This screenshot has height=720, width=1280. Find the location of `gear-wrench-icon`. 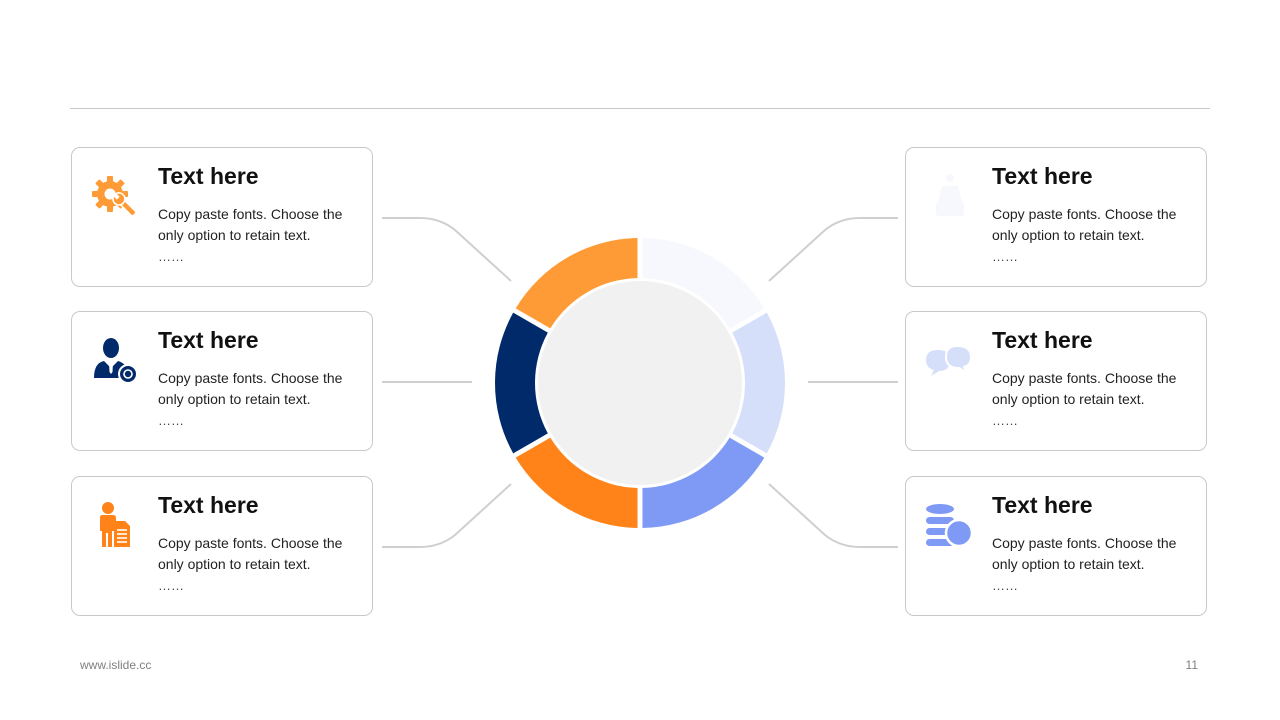

gear-wrench-icon is located at coordinates (114, 196).